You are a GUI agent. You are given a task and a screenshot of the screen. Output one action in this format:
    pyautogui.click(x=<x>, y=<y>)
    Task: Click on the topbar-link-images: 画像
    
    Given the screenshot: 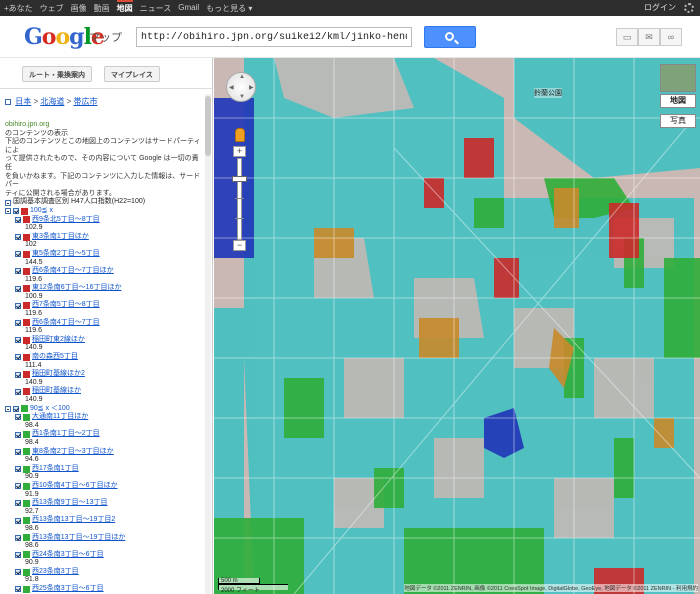 What is the action you would take?
    pyautogui.click(x=79, y=8)
    